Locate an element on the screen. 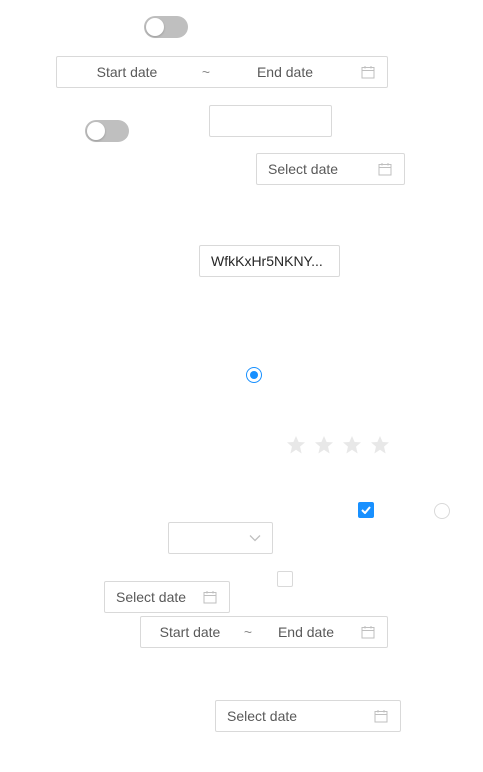  chevron-down-icon is located at coordinates (255, 538).